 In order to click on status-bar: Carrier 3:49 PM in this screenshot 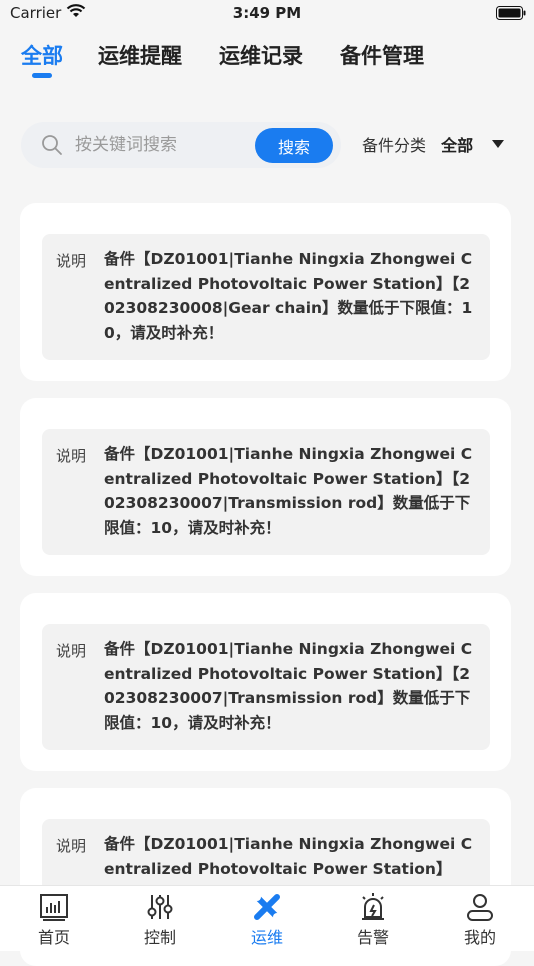, I will do `click(267, 14)`.